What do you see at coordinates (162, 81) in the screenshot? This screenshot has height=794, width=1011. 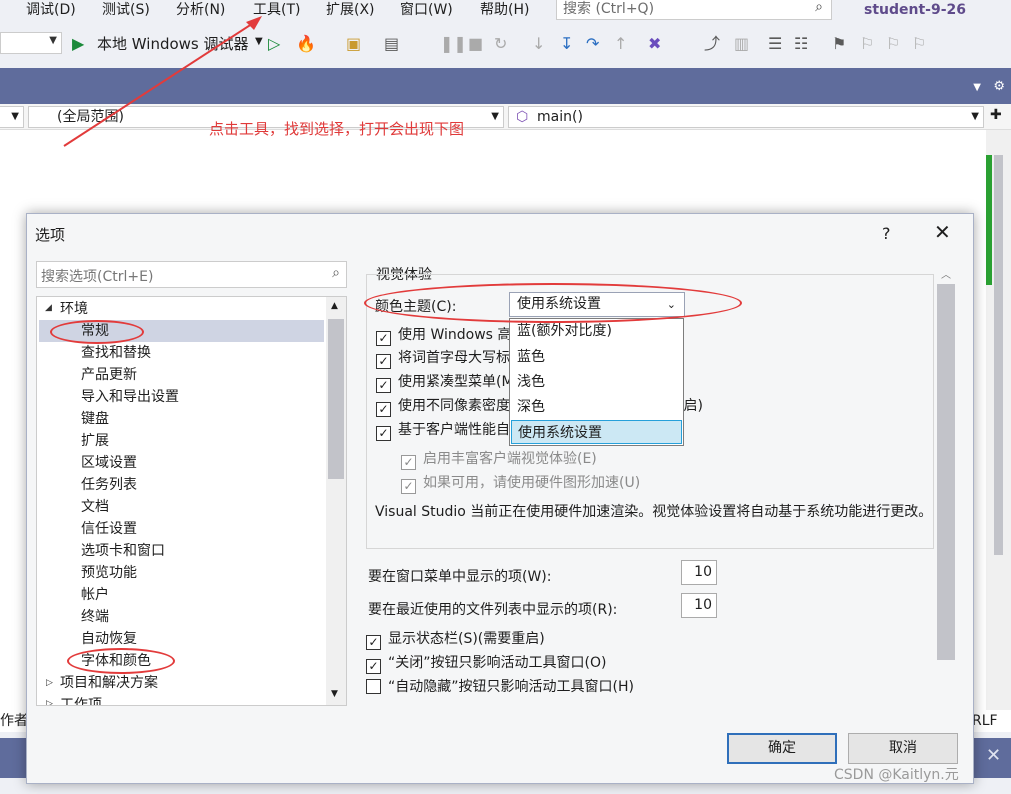 I see `annotation-arrow` at bounding box center [162, 81].